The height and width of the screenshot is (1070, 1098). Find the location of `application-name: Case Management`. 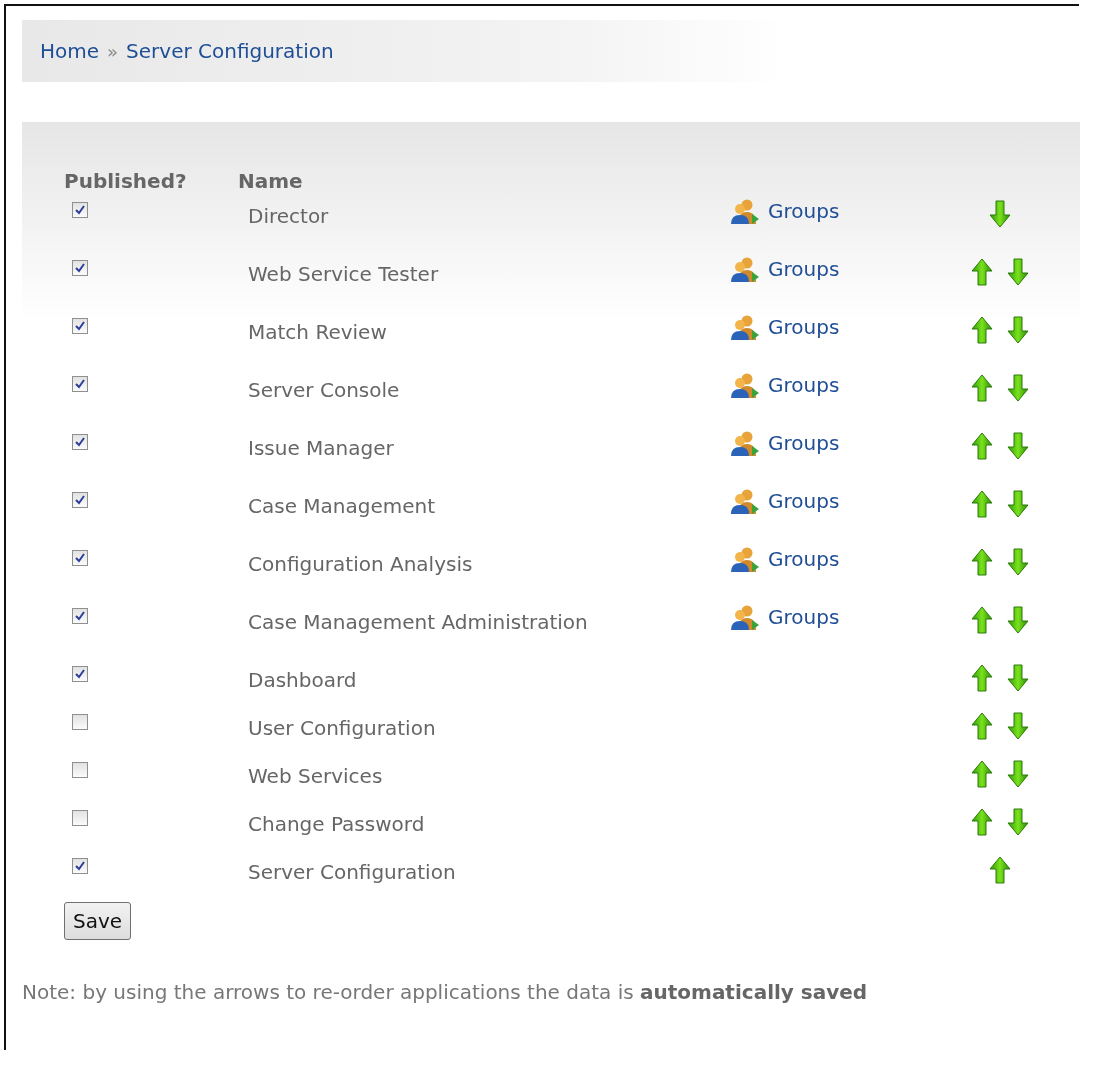

application-name: Case Management is located at coordinates (342, 506).